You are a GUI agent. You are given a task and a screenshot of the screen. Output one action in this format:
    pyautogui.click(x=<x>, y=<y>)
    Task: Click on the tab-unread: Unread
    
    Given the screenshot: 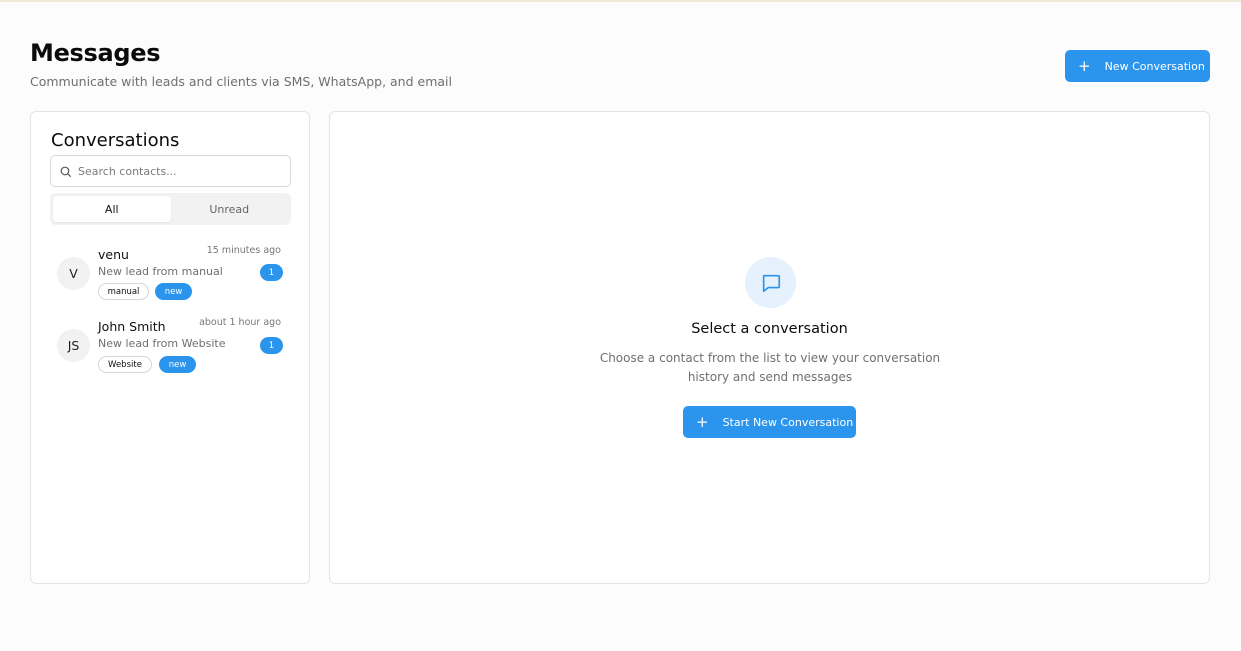 What is the action you would take?
    pyautogui.click(x=230, y=209)
    